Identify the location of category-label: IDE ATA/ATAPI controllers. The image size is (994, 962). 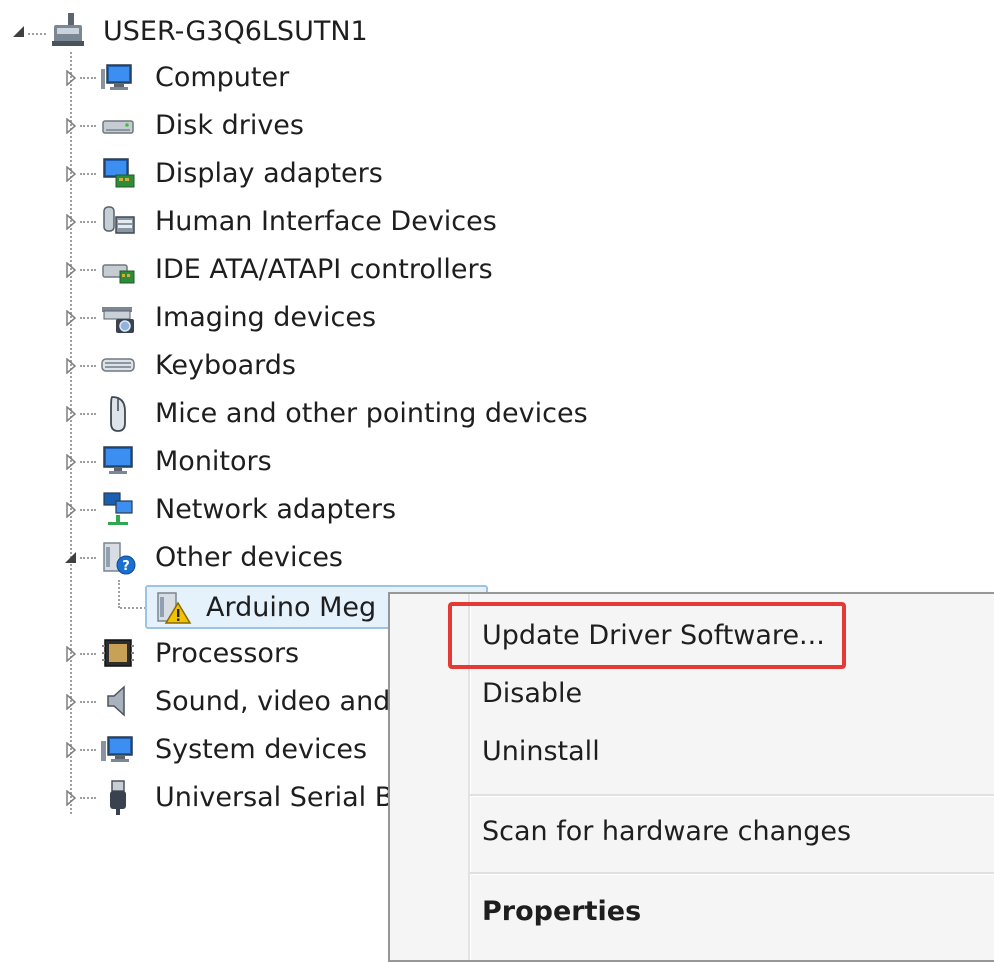
(324, 270).